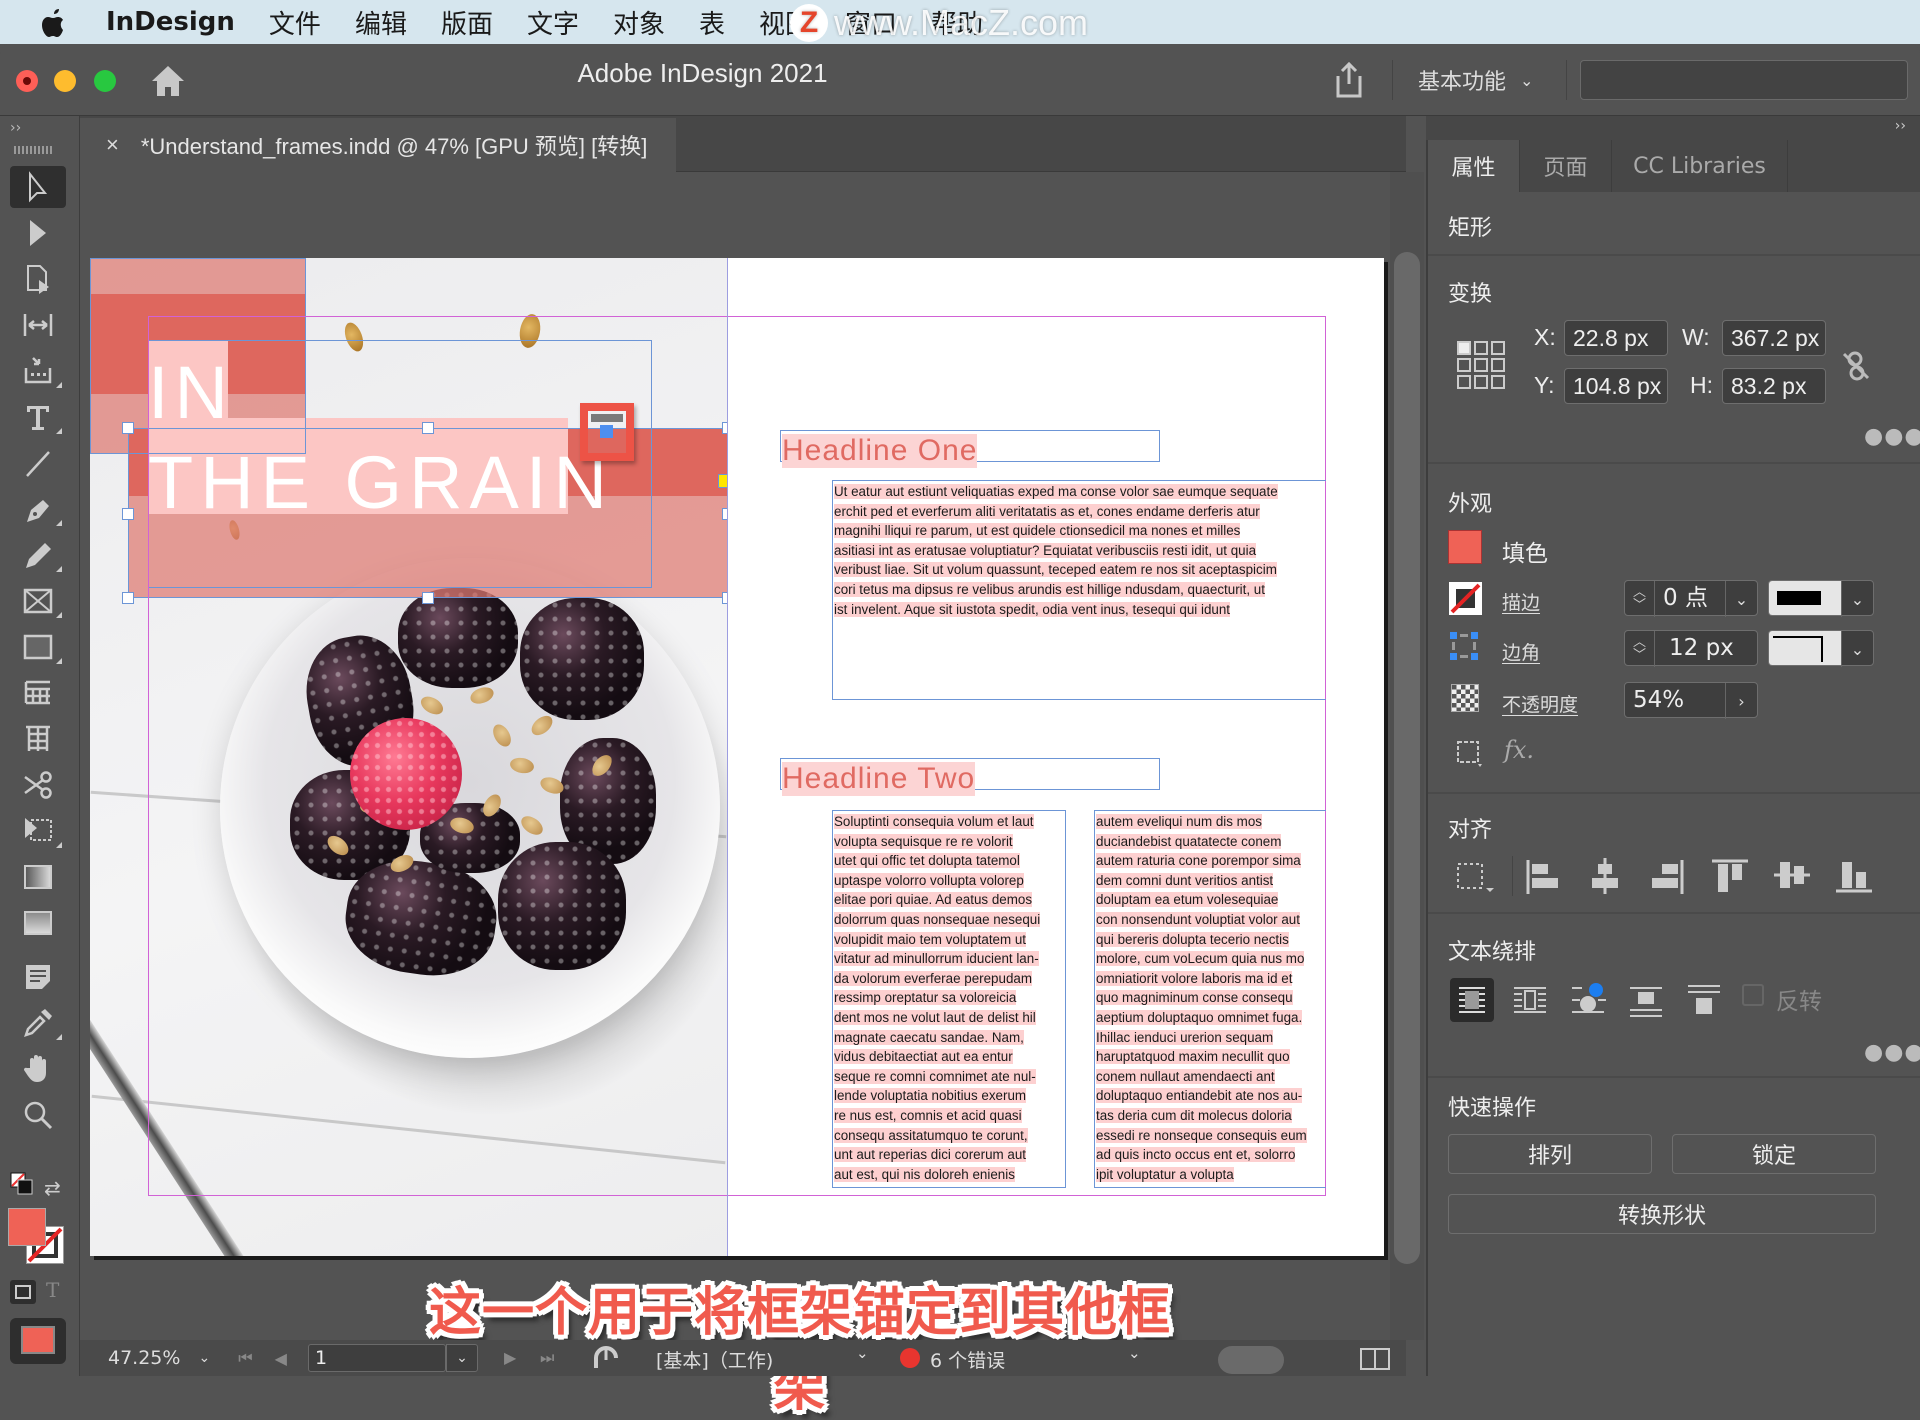 The width and height of the screenshot is (1920, 1420). Describe the element at coordinates (38, 1069) in the screenshot. I see `hand-tool` at that location.